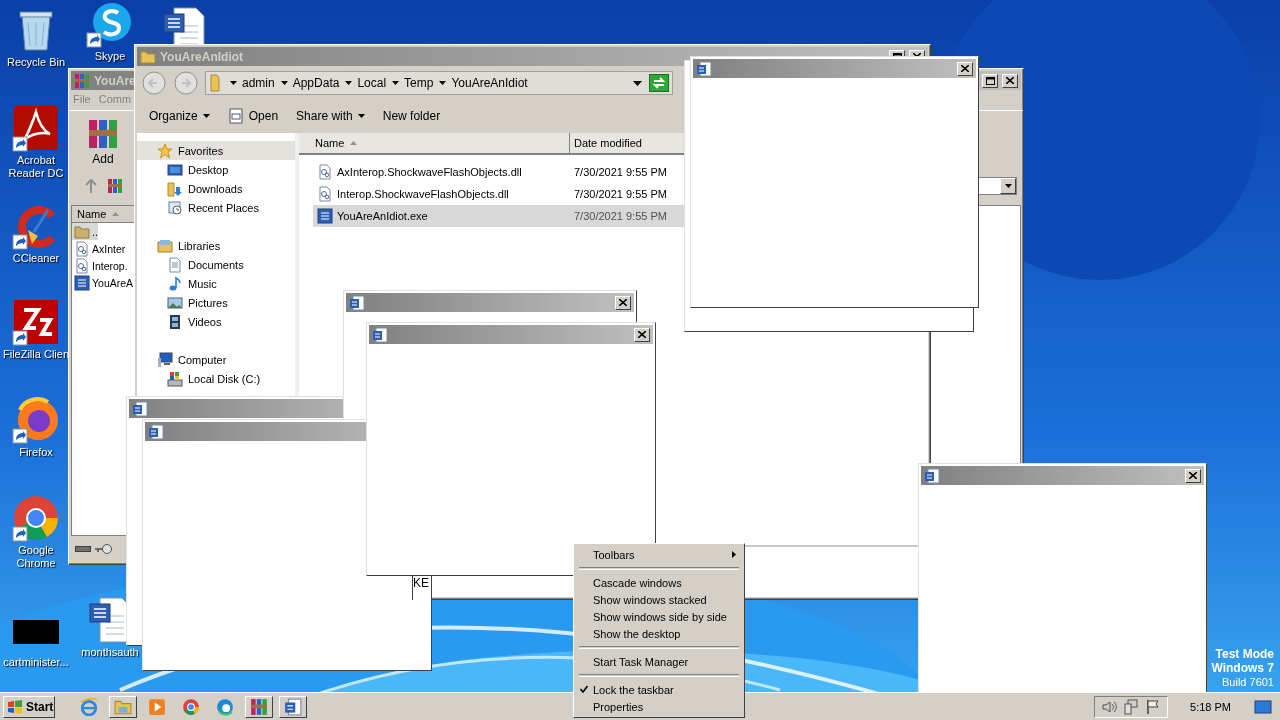 The image size is (1280, 720). I want to click on notice-text: Build 7601, so click(1248, 682).